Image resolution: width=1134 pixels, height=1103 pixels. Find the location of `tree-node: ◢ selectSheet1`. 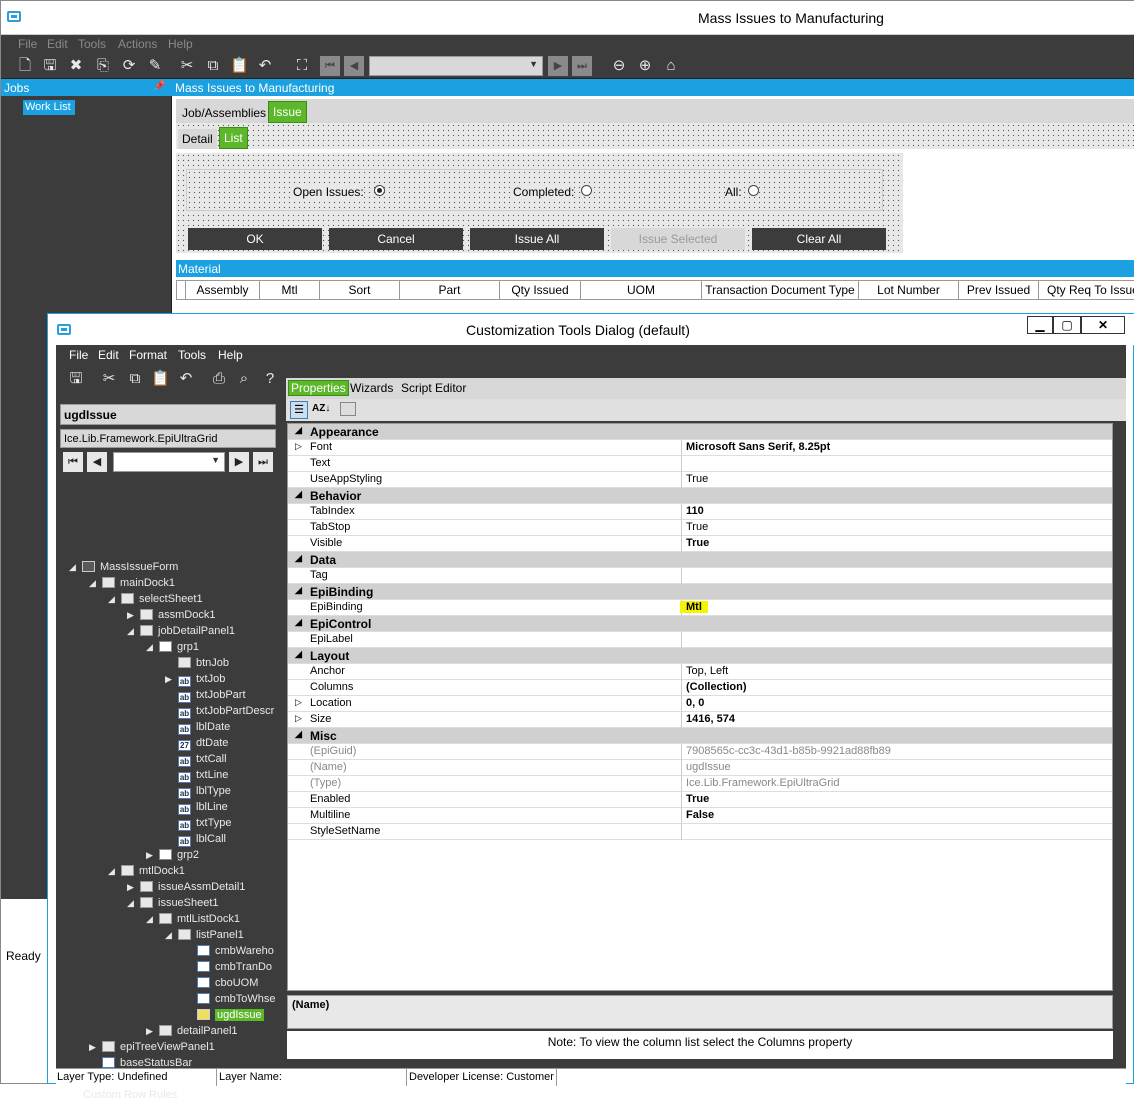

tree-node: ◢ selectSheet1 is located at coordinates (155, 599).